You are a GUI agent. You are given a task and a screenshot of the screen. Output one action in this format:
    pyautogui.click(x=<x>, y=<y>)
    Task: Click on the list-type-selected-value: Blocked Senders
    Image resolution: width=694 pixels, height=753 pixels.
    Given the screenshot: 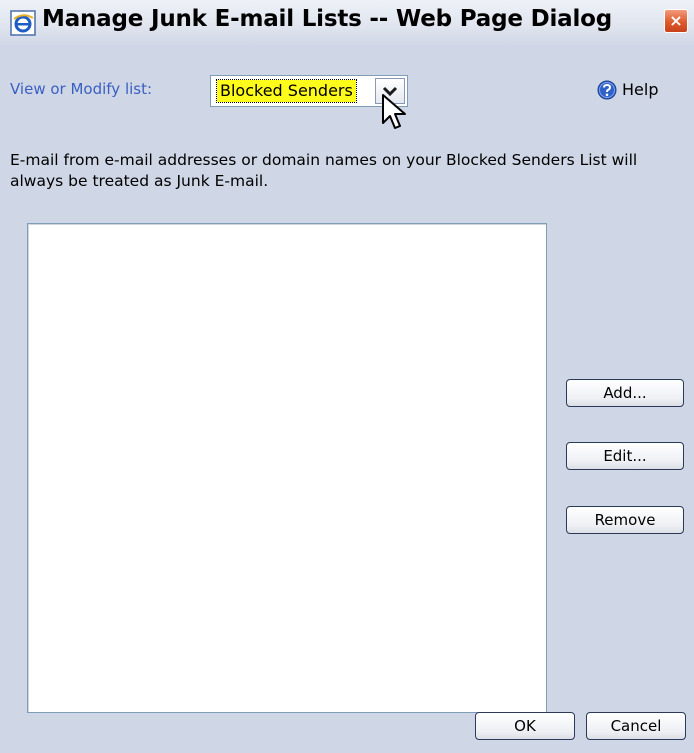 What is the action you would take?
    pyautogui.click(x=286, y=91)
    